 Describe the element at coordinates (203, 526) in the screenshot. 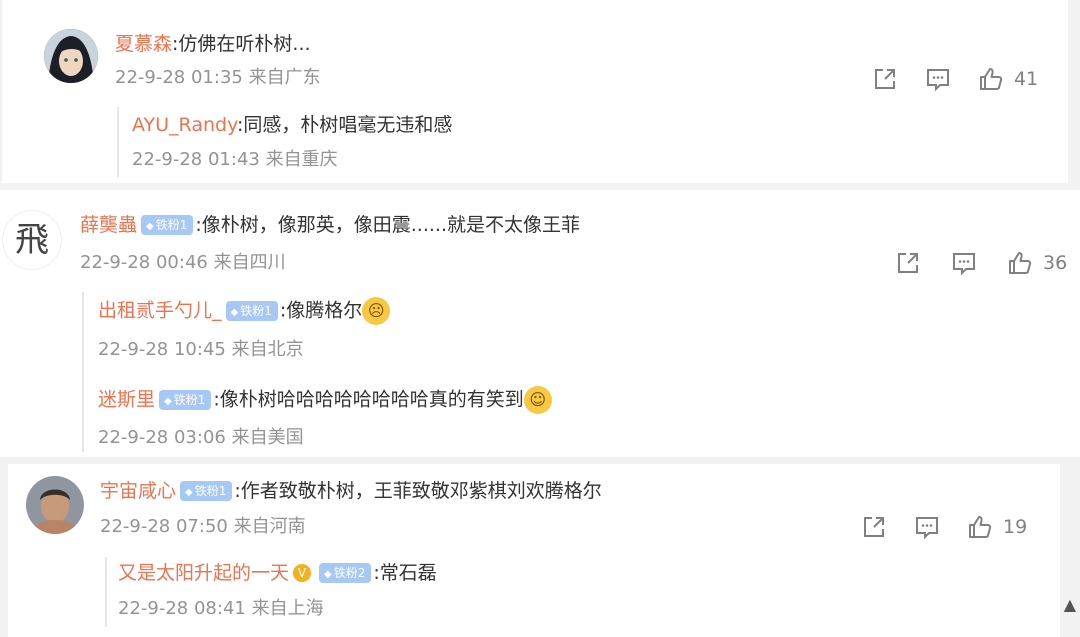

I see `comment-meta: 22-9-28 07:50 来自河南` at that location.